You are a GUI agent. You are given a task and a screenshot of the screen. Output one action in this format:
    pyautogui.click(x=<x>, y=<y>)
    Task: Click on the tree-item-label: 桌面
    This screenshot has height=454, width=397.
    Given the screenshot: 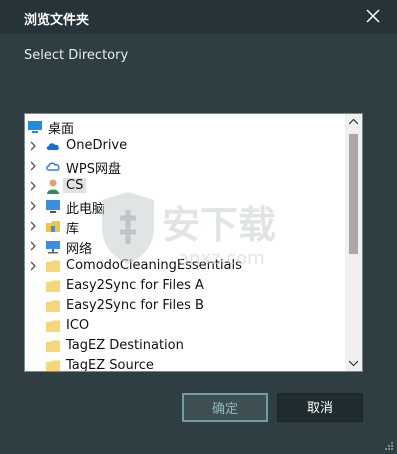 What is the action you would take?
    pyautogui.click(x=61, y=129)
    